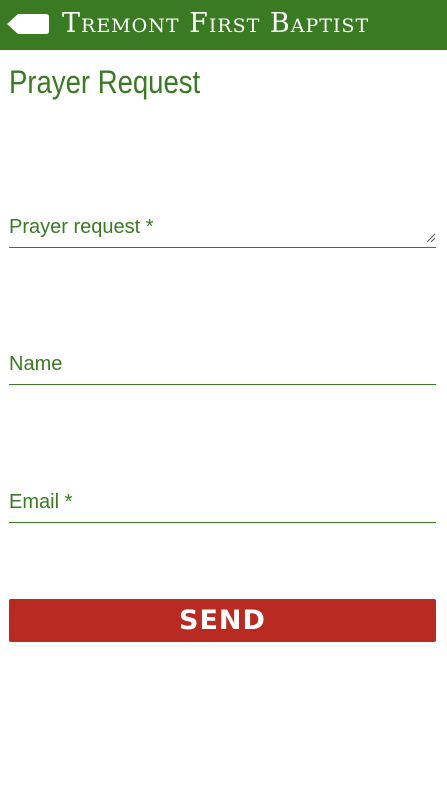 Image resolution: width=447 pixels, height=800 pixels. What do you see at coordinates (81, 227) in the screenshot?
I see `prayer-request-label: Prayer request *` at bounding box center [81, 227].